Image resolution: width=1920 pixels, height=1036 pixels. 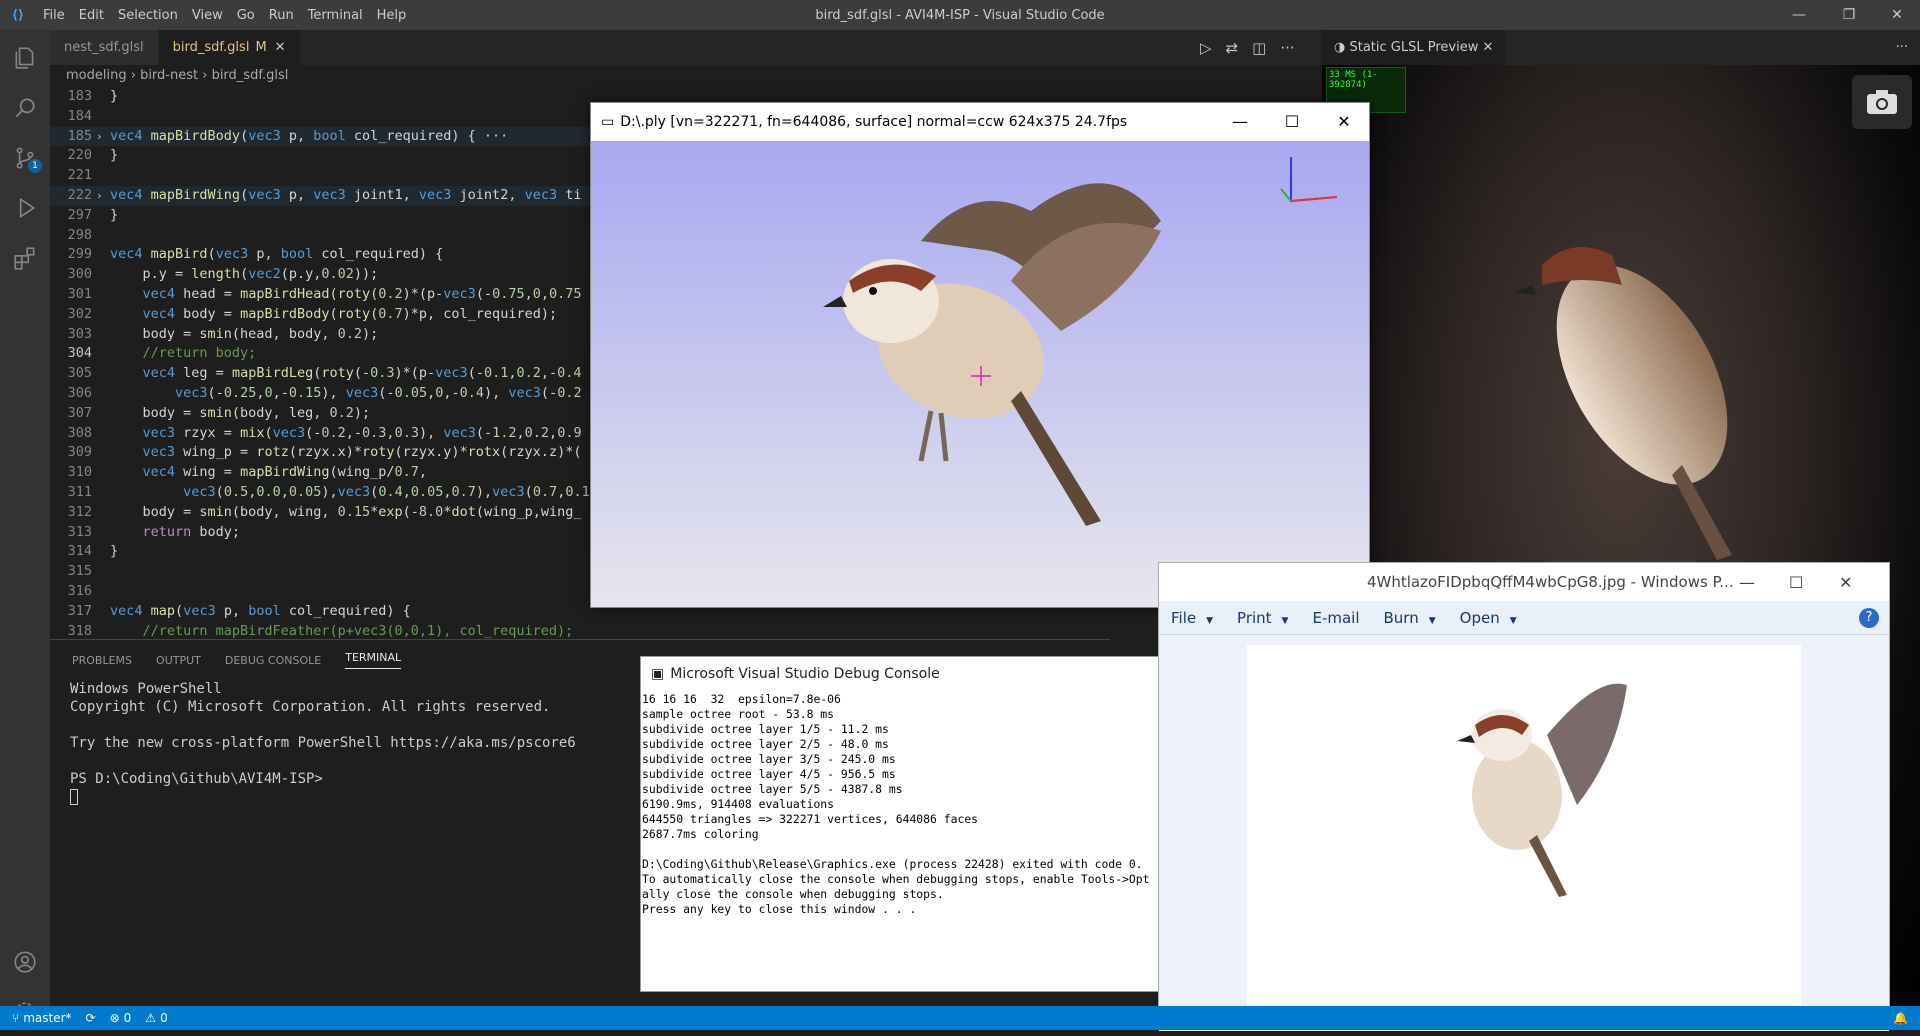 I want to click on photo-menu-file: File ▼, so click(x=1192, y=618).